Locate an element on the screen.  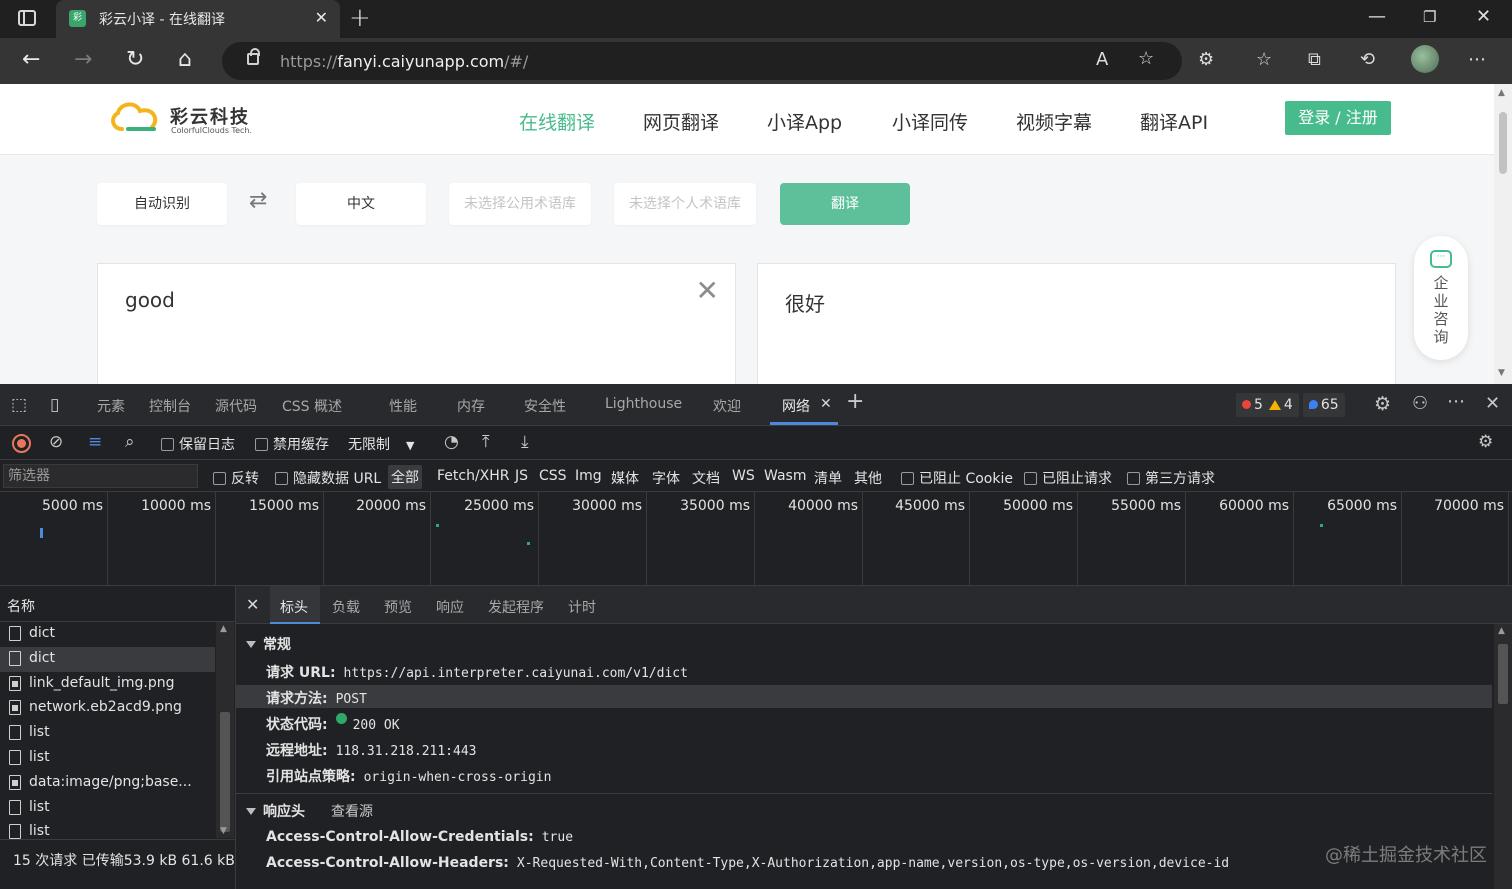
filter-other: 其他 is located at coordinates (868, 478).